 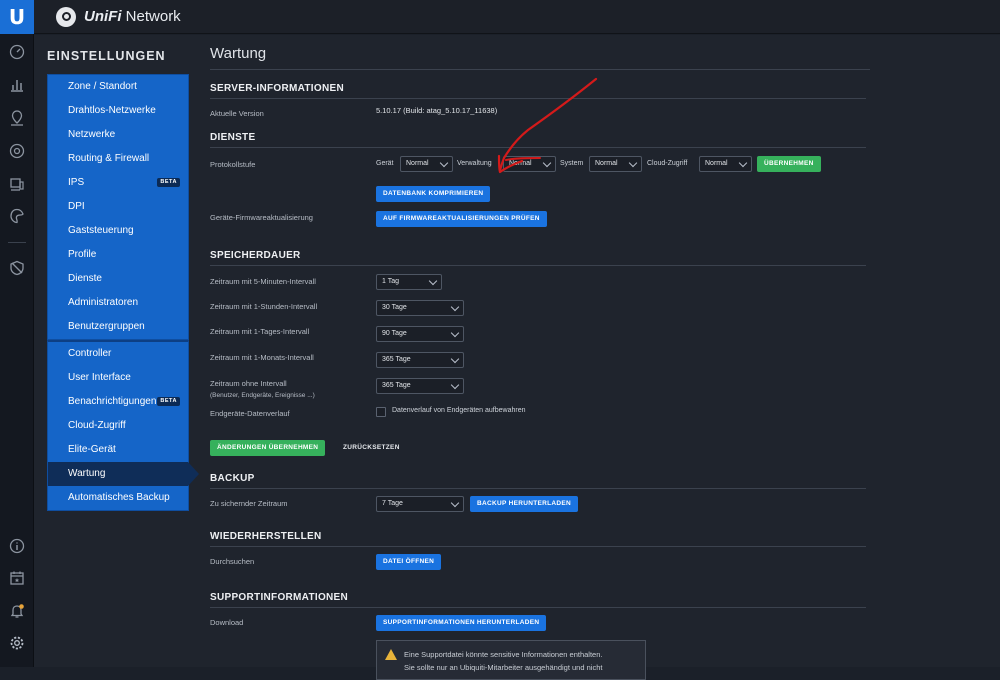 I want to click on settings-icon, so click(x=17, y=643).